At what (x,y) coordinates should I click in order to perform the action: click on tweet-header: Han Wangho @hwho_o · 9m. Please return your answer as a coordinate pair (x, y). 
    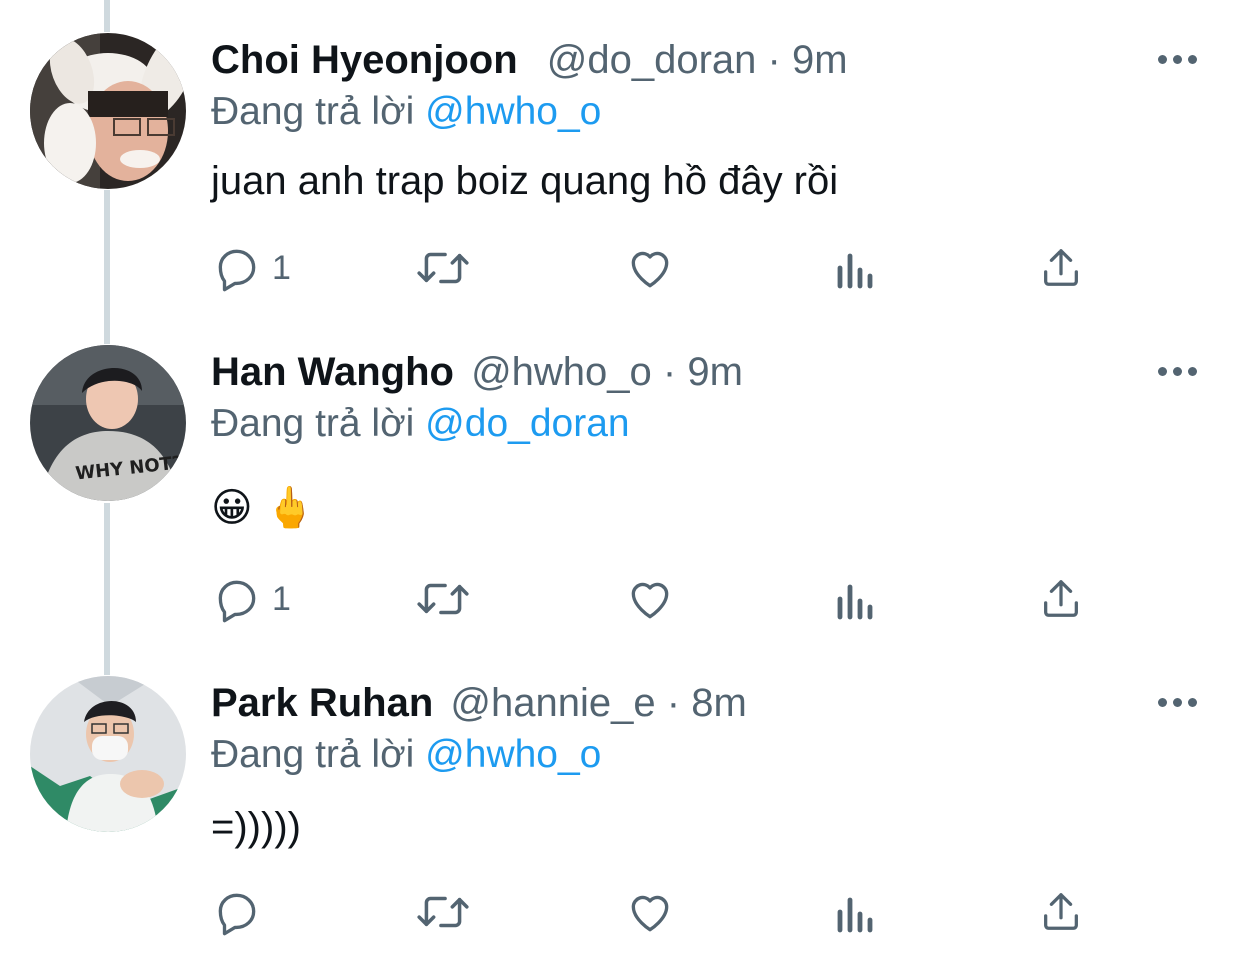
    Looking at the image, I should click on (477, 372).